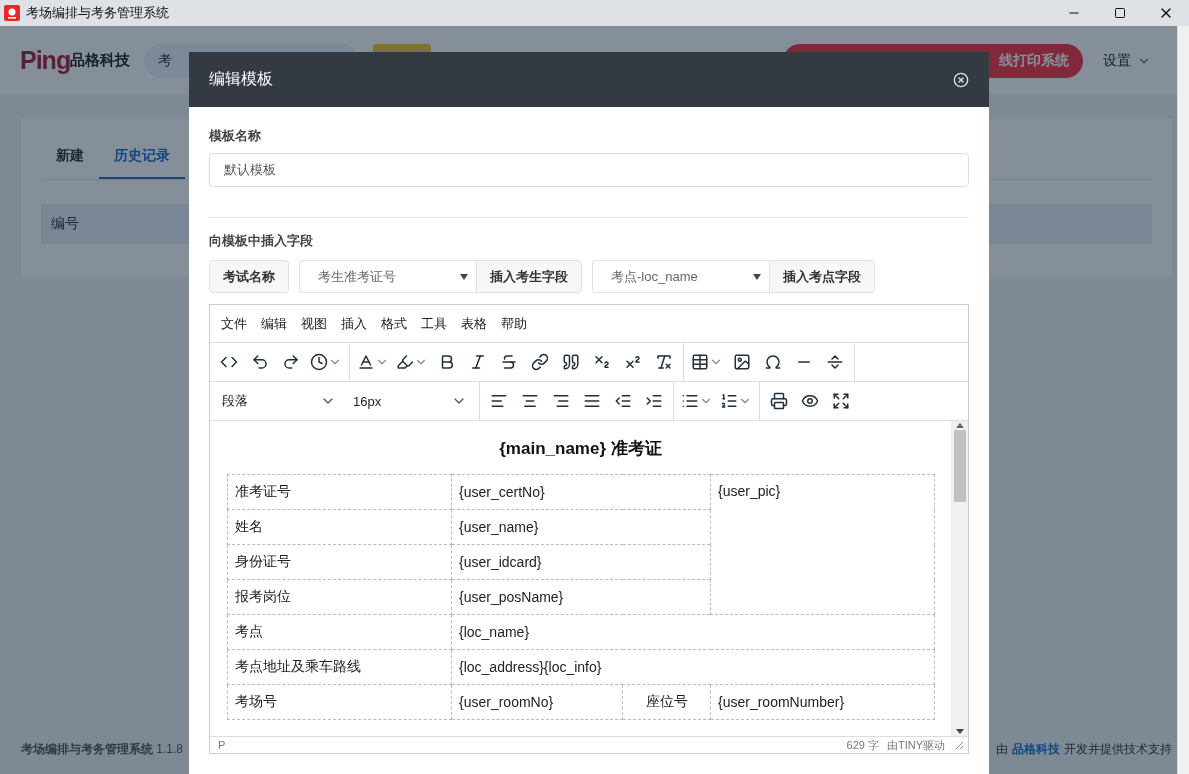 Image resolution: width=1189 pixels, height=774 pixels. Describe the element at coordinates (339, 667) in the screenshot. I see `table-cell: 考点地址及乘车路线` at that location.